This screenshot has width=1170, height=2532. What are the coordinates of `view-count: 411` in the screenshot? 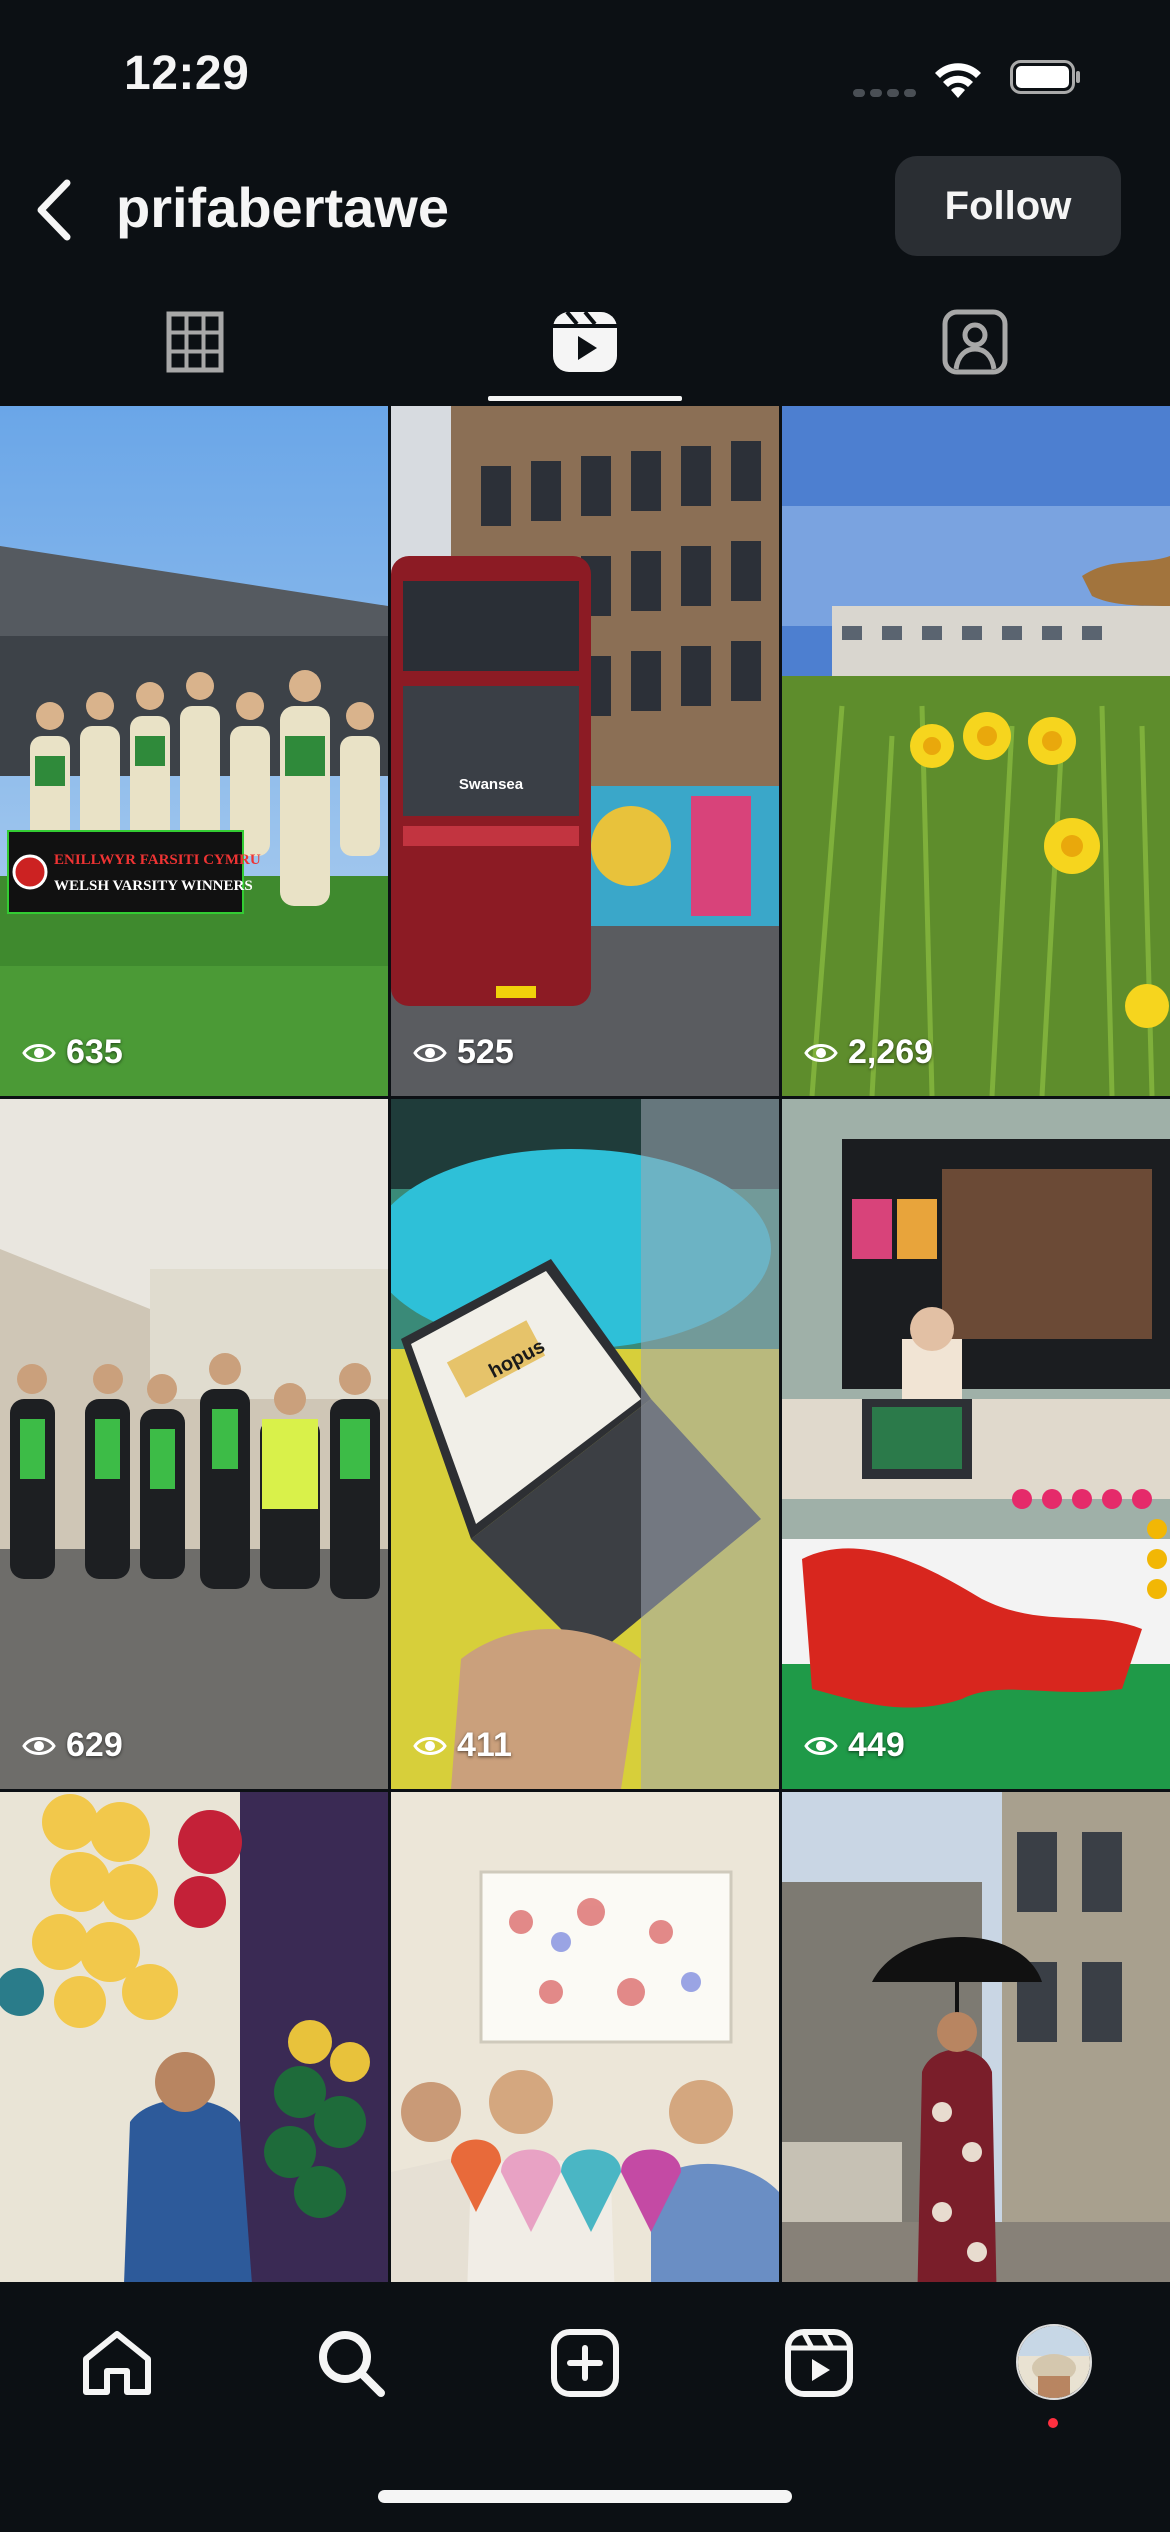 It's located at (462, 1745).